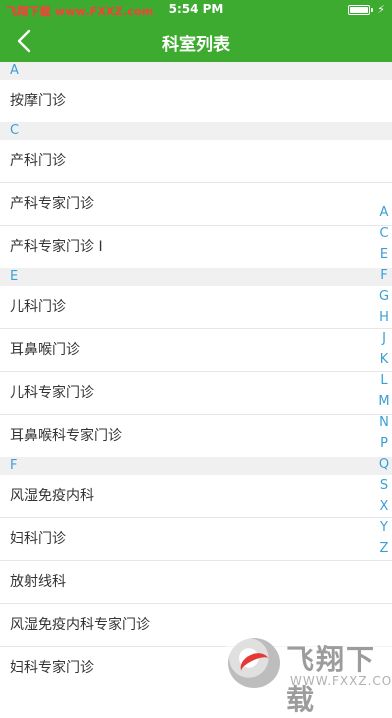  I want to click on index-letter-j: J, so click(384, 338).